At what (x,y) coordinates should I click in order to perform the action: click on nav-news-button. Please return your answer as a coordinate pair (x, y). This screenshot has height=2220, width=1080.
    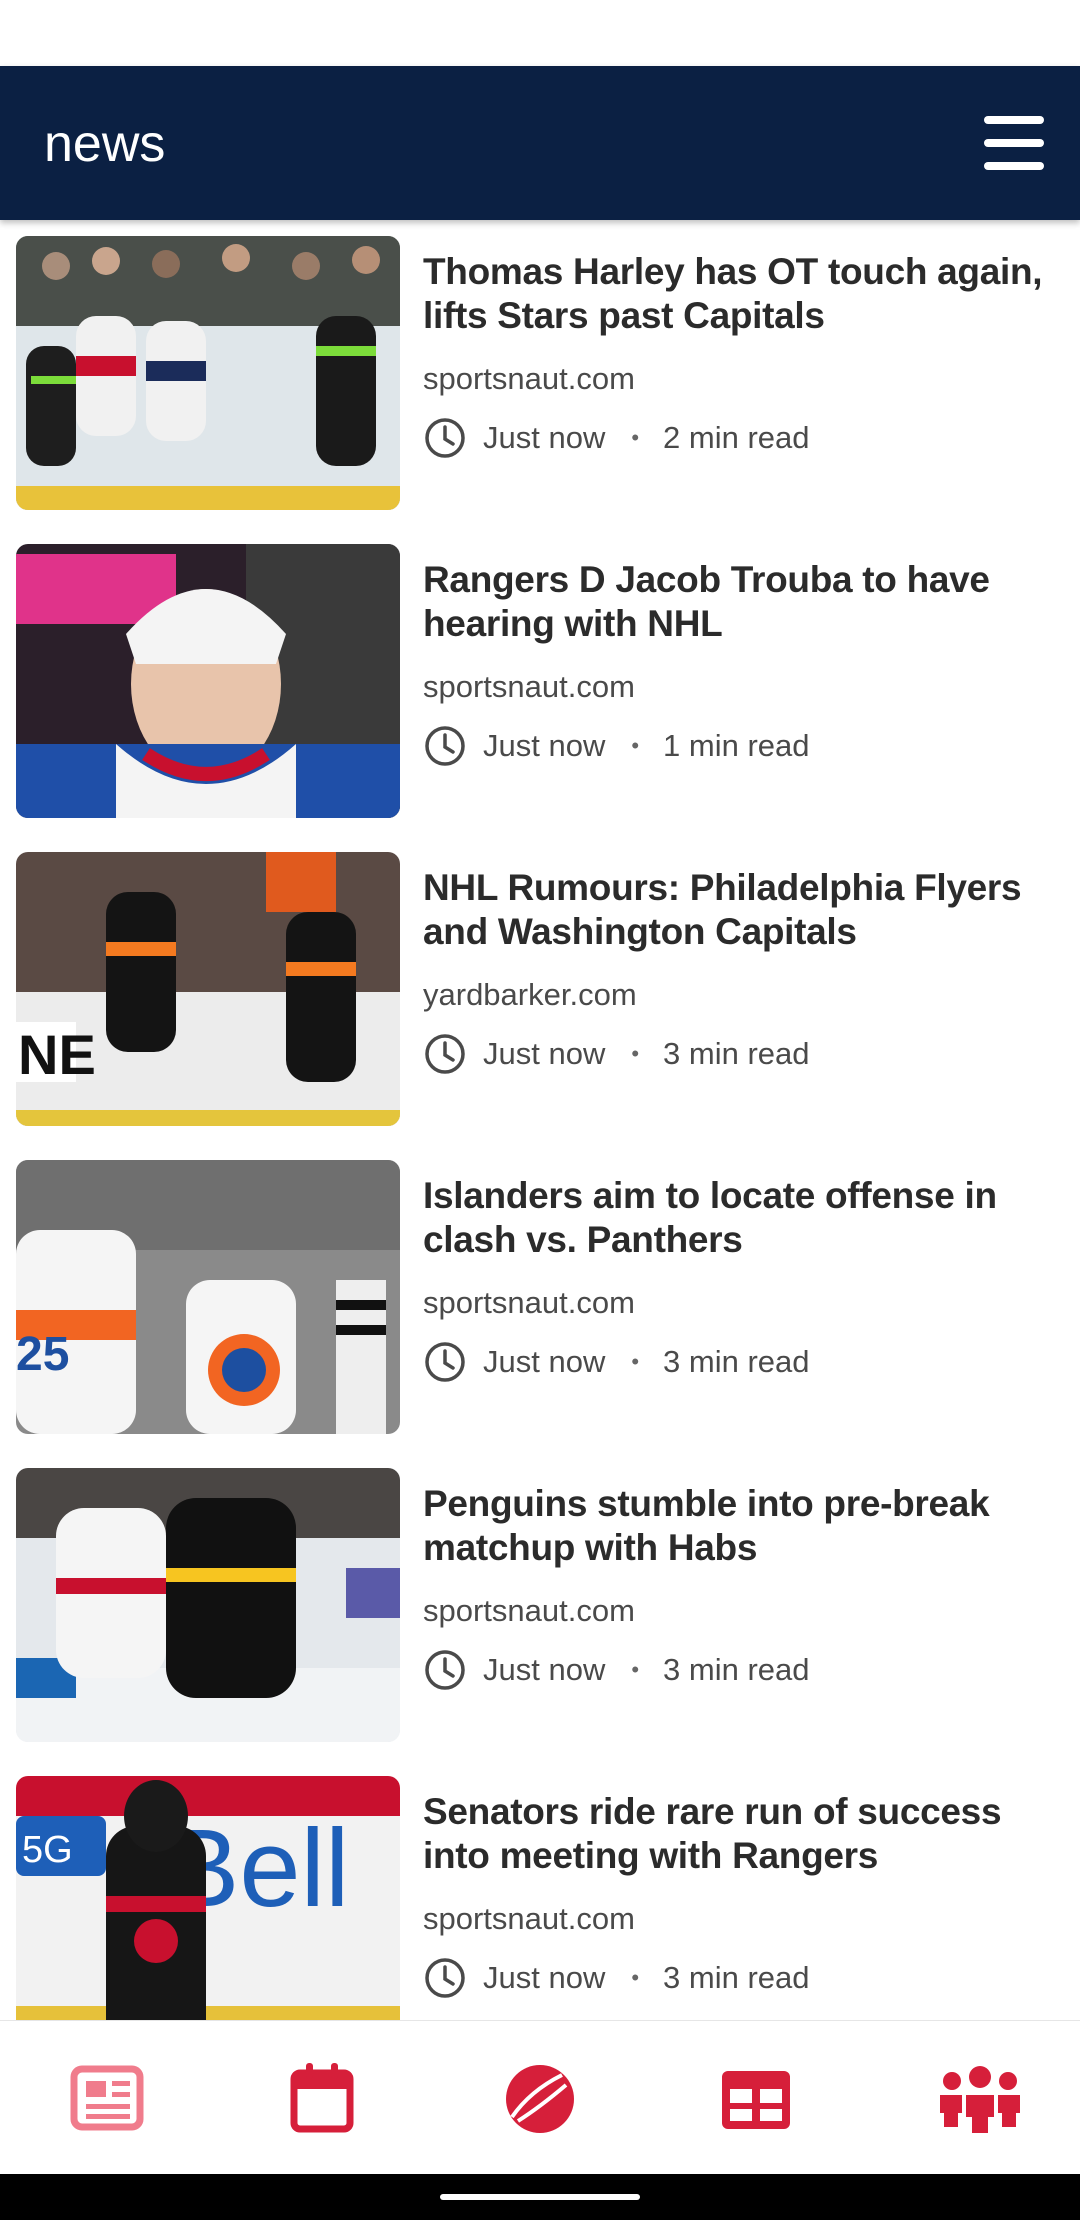
    Looking at the image, I should click on (108, 2099).